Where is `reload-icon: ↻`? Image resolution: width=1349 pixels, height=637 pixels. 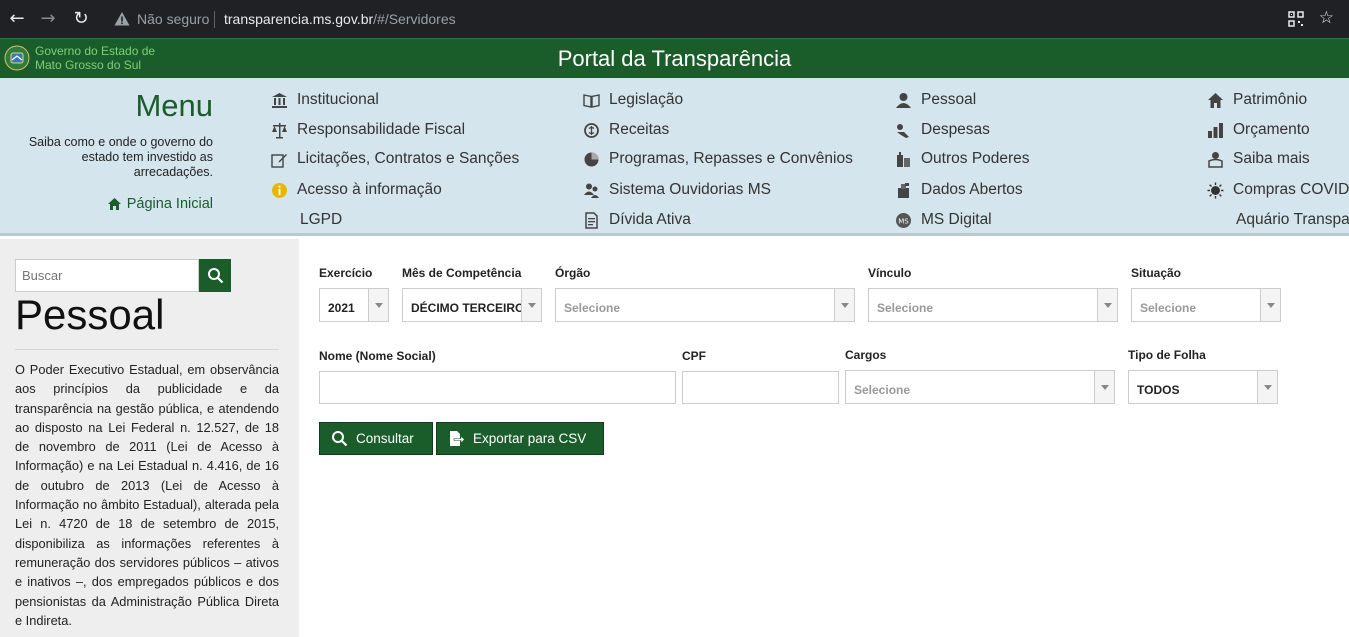
reload-icon: ↻ is located at coordinates (81, 19).